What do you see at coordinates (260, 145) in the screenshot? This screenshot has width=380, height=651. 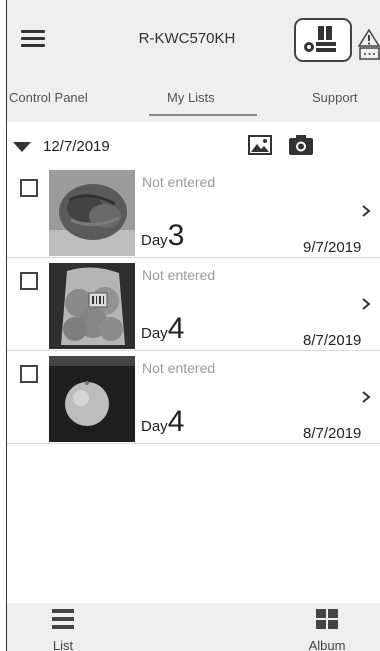 I see `image-icon` at bounding box center [260, 145].